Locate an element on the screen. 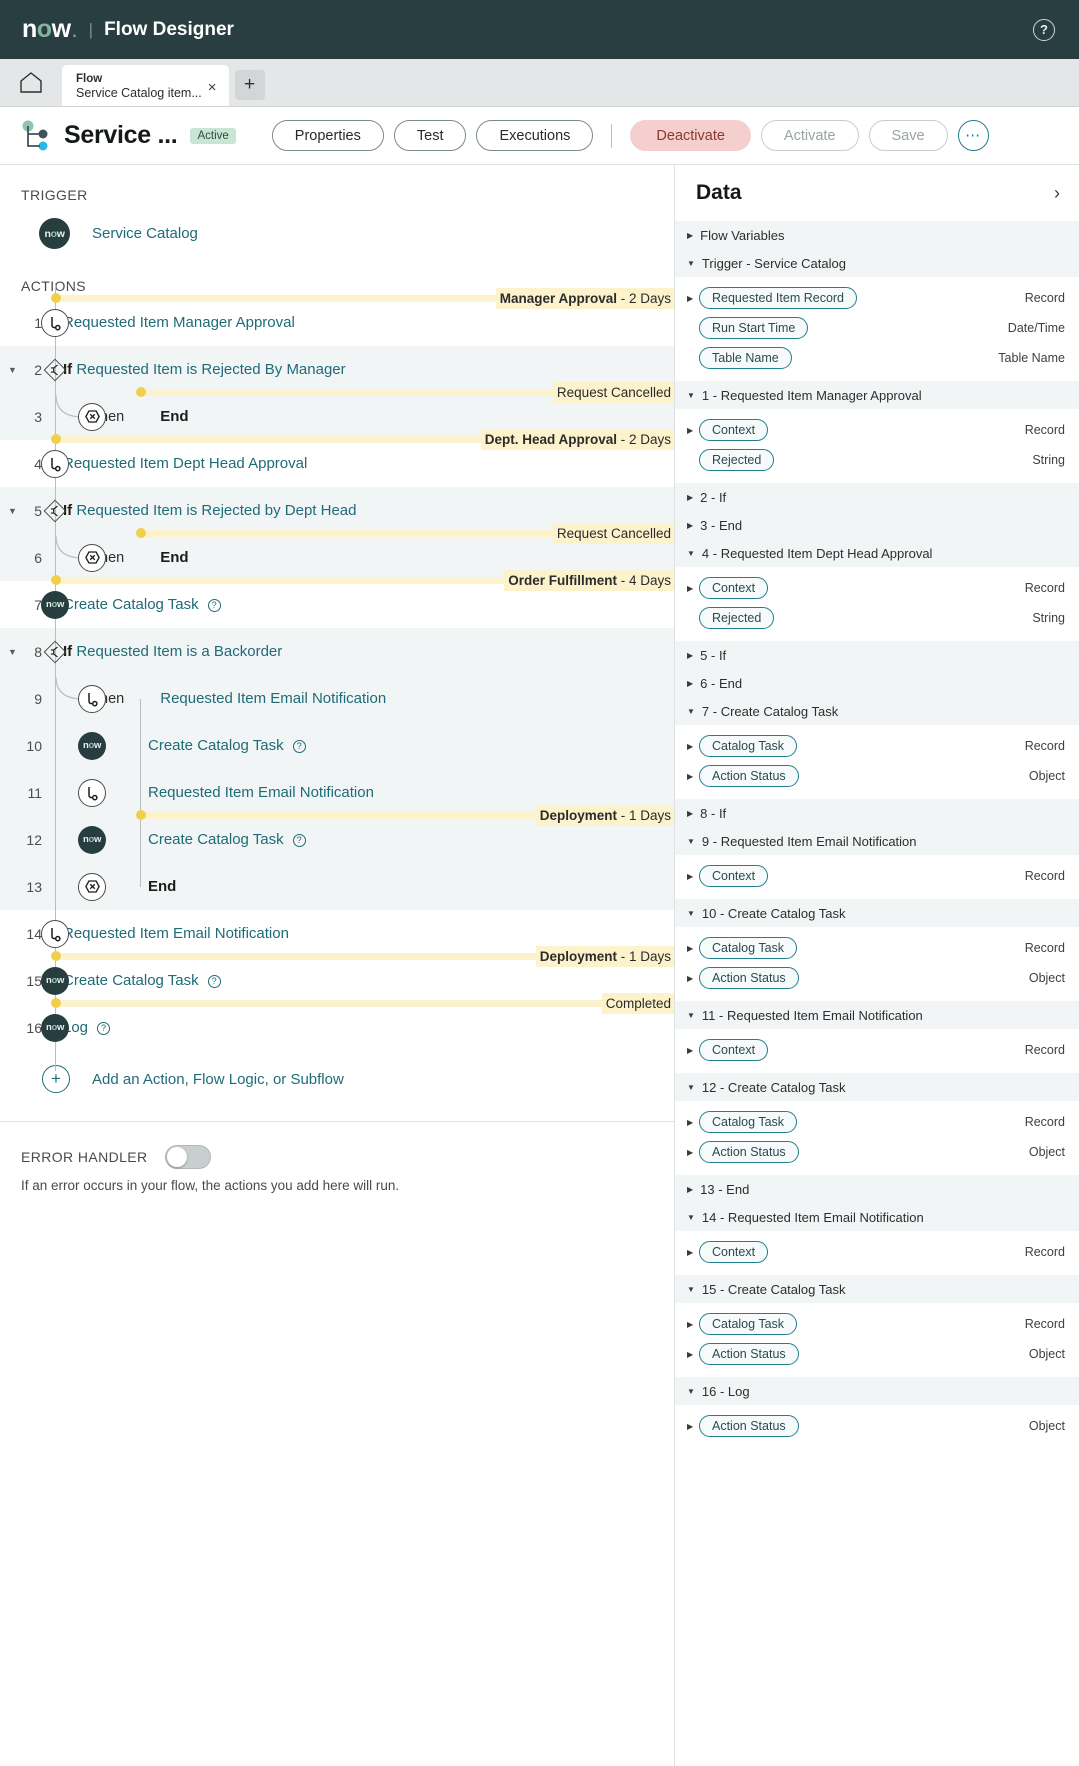  data-group-header: ▼ 15 - Create Catalog Task is located at coordinates (877, 1289).